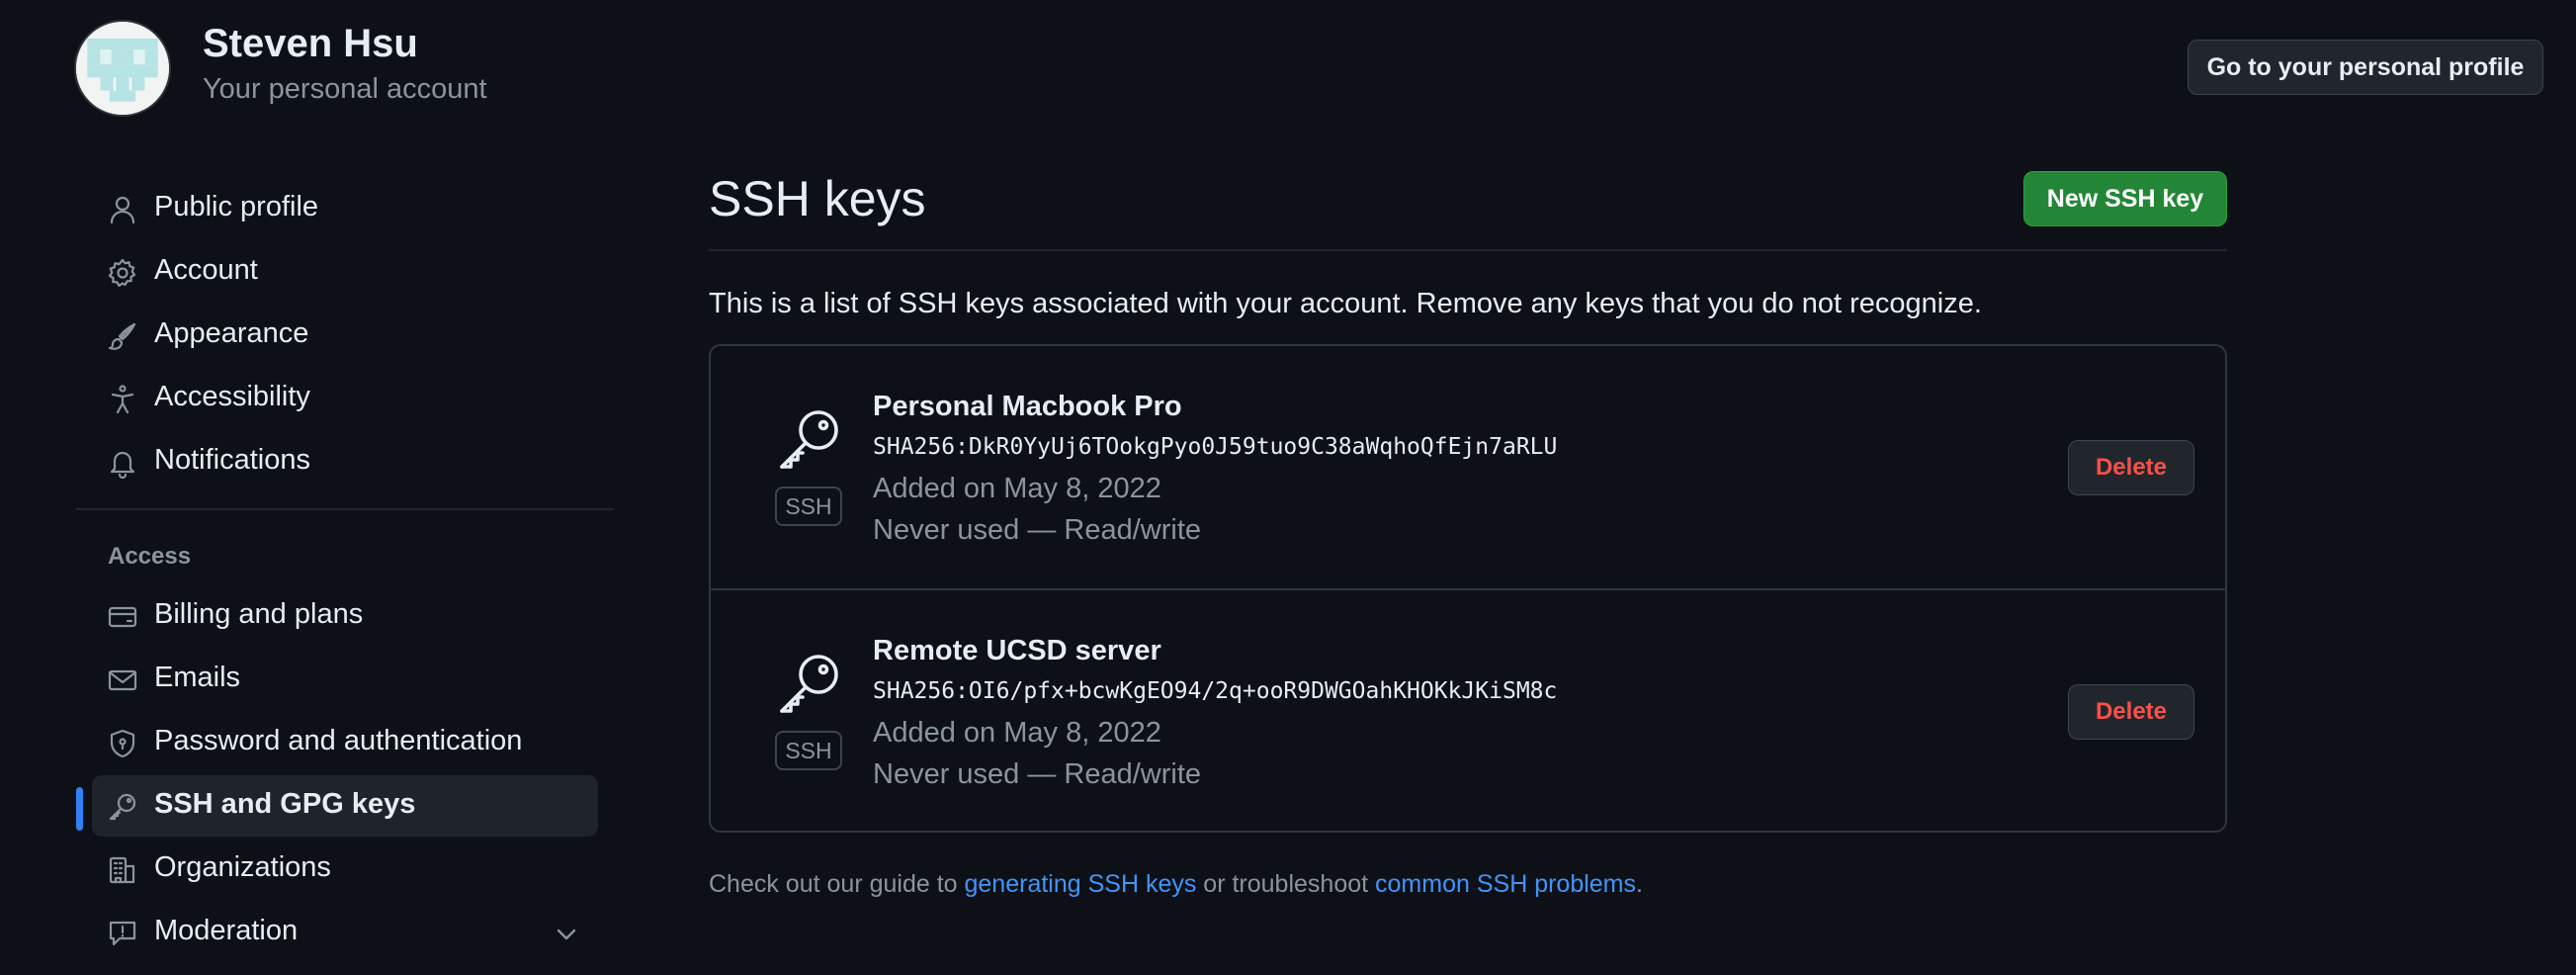  What do you see at coordinates (232, 396) in the screenshot?
I see `sidebar-item-label: Accessibility` at bounding box center [232, 396].